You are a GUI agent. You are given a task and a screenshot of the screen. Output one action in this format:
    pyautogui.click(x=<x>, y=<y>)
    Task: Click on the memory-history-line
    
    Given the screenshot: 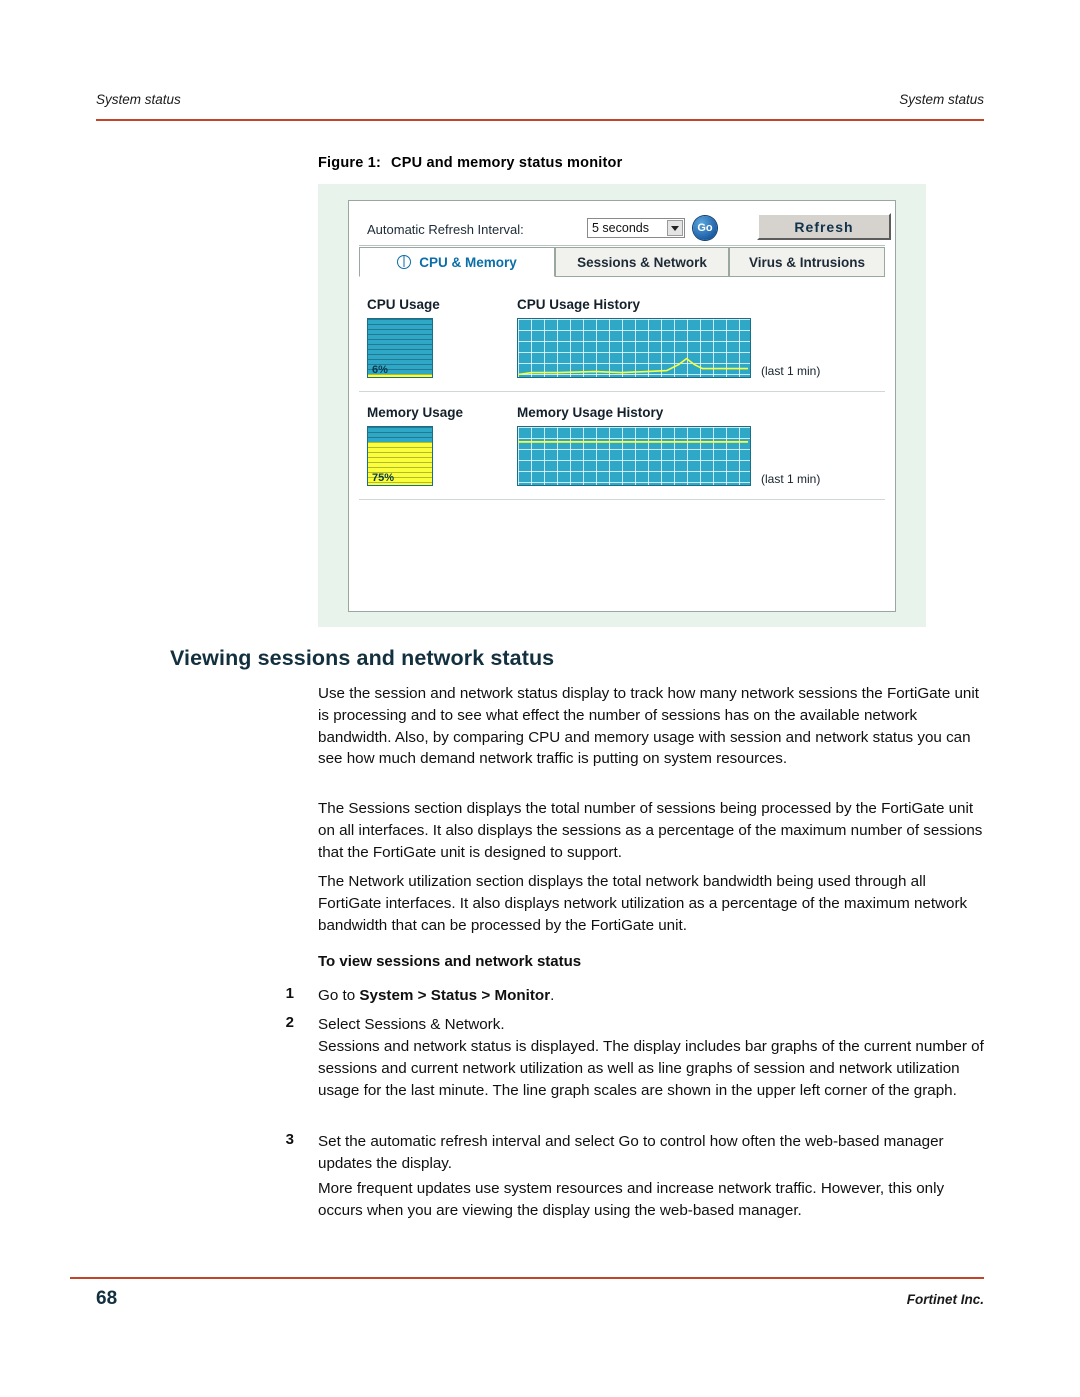 What is the action you would take?
    pyautogui.click(x=633, y=441)
    